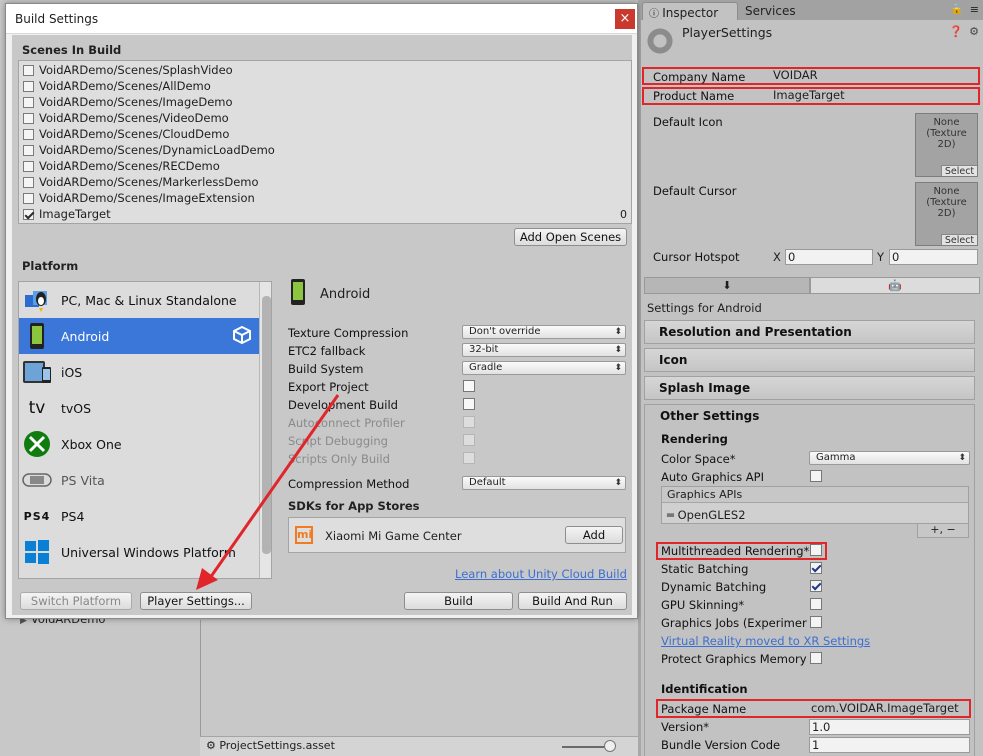  I want to click on scene-name: VoidARDemo/Scenes/SplashVideo, so click(136, 70).